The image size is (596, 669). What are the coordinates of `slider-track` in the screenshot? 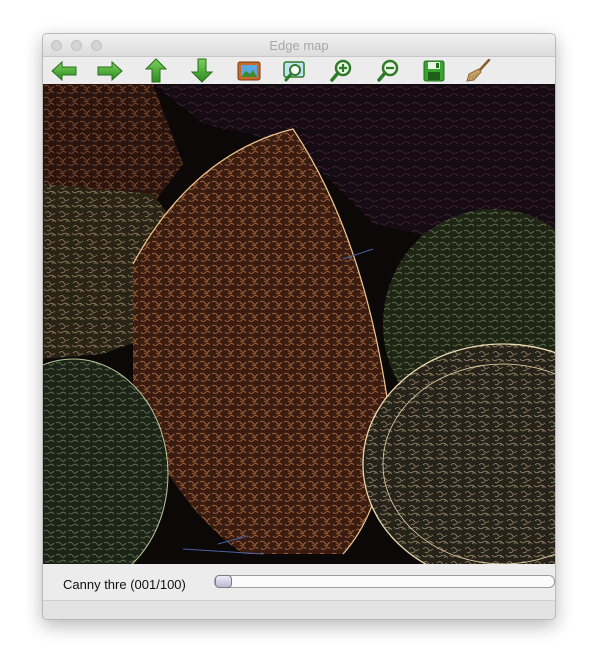 It's located at (384, 581).